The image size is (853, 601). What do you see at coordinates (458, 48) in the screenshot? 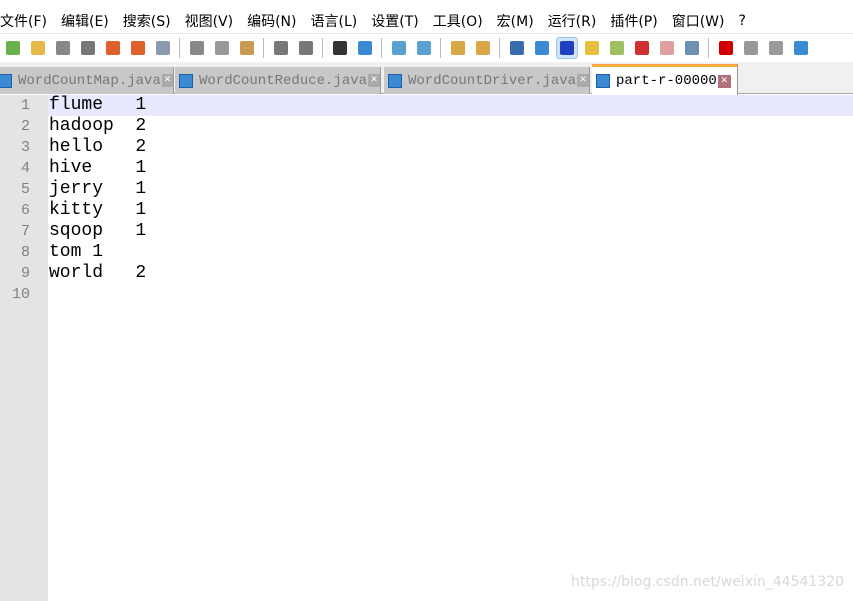
I see `sync-vertical-button` at bounding box center [458, 48].